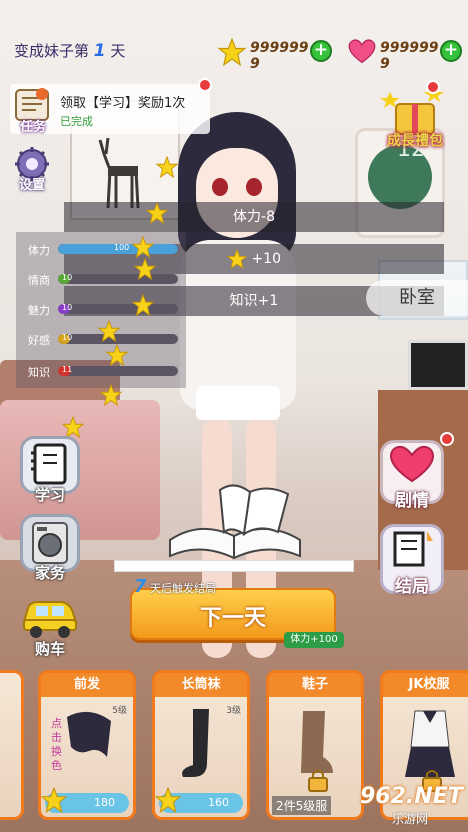 This screenshot has height=832, width=468. Describe the element at coordinates (412, 498) in the screenshot. I see `story-label: 剧情` at that location.